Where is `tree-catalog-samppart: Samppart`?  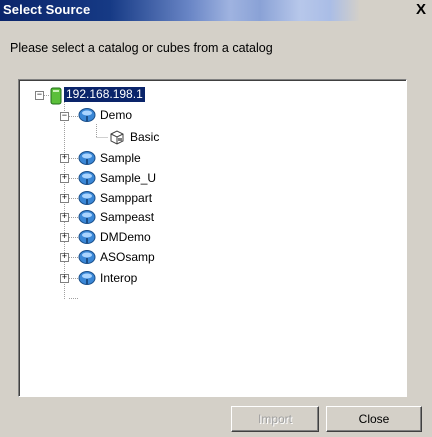 tree-catalog-samppart: Samppart is located at coordinates (126, 198).